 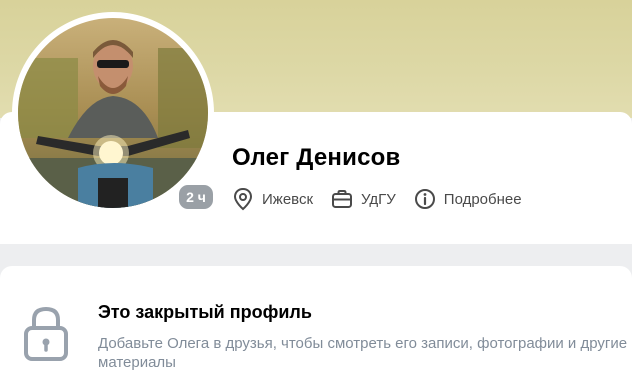 I want to click on info-icon, so click(x=424, y=199).